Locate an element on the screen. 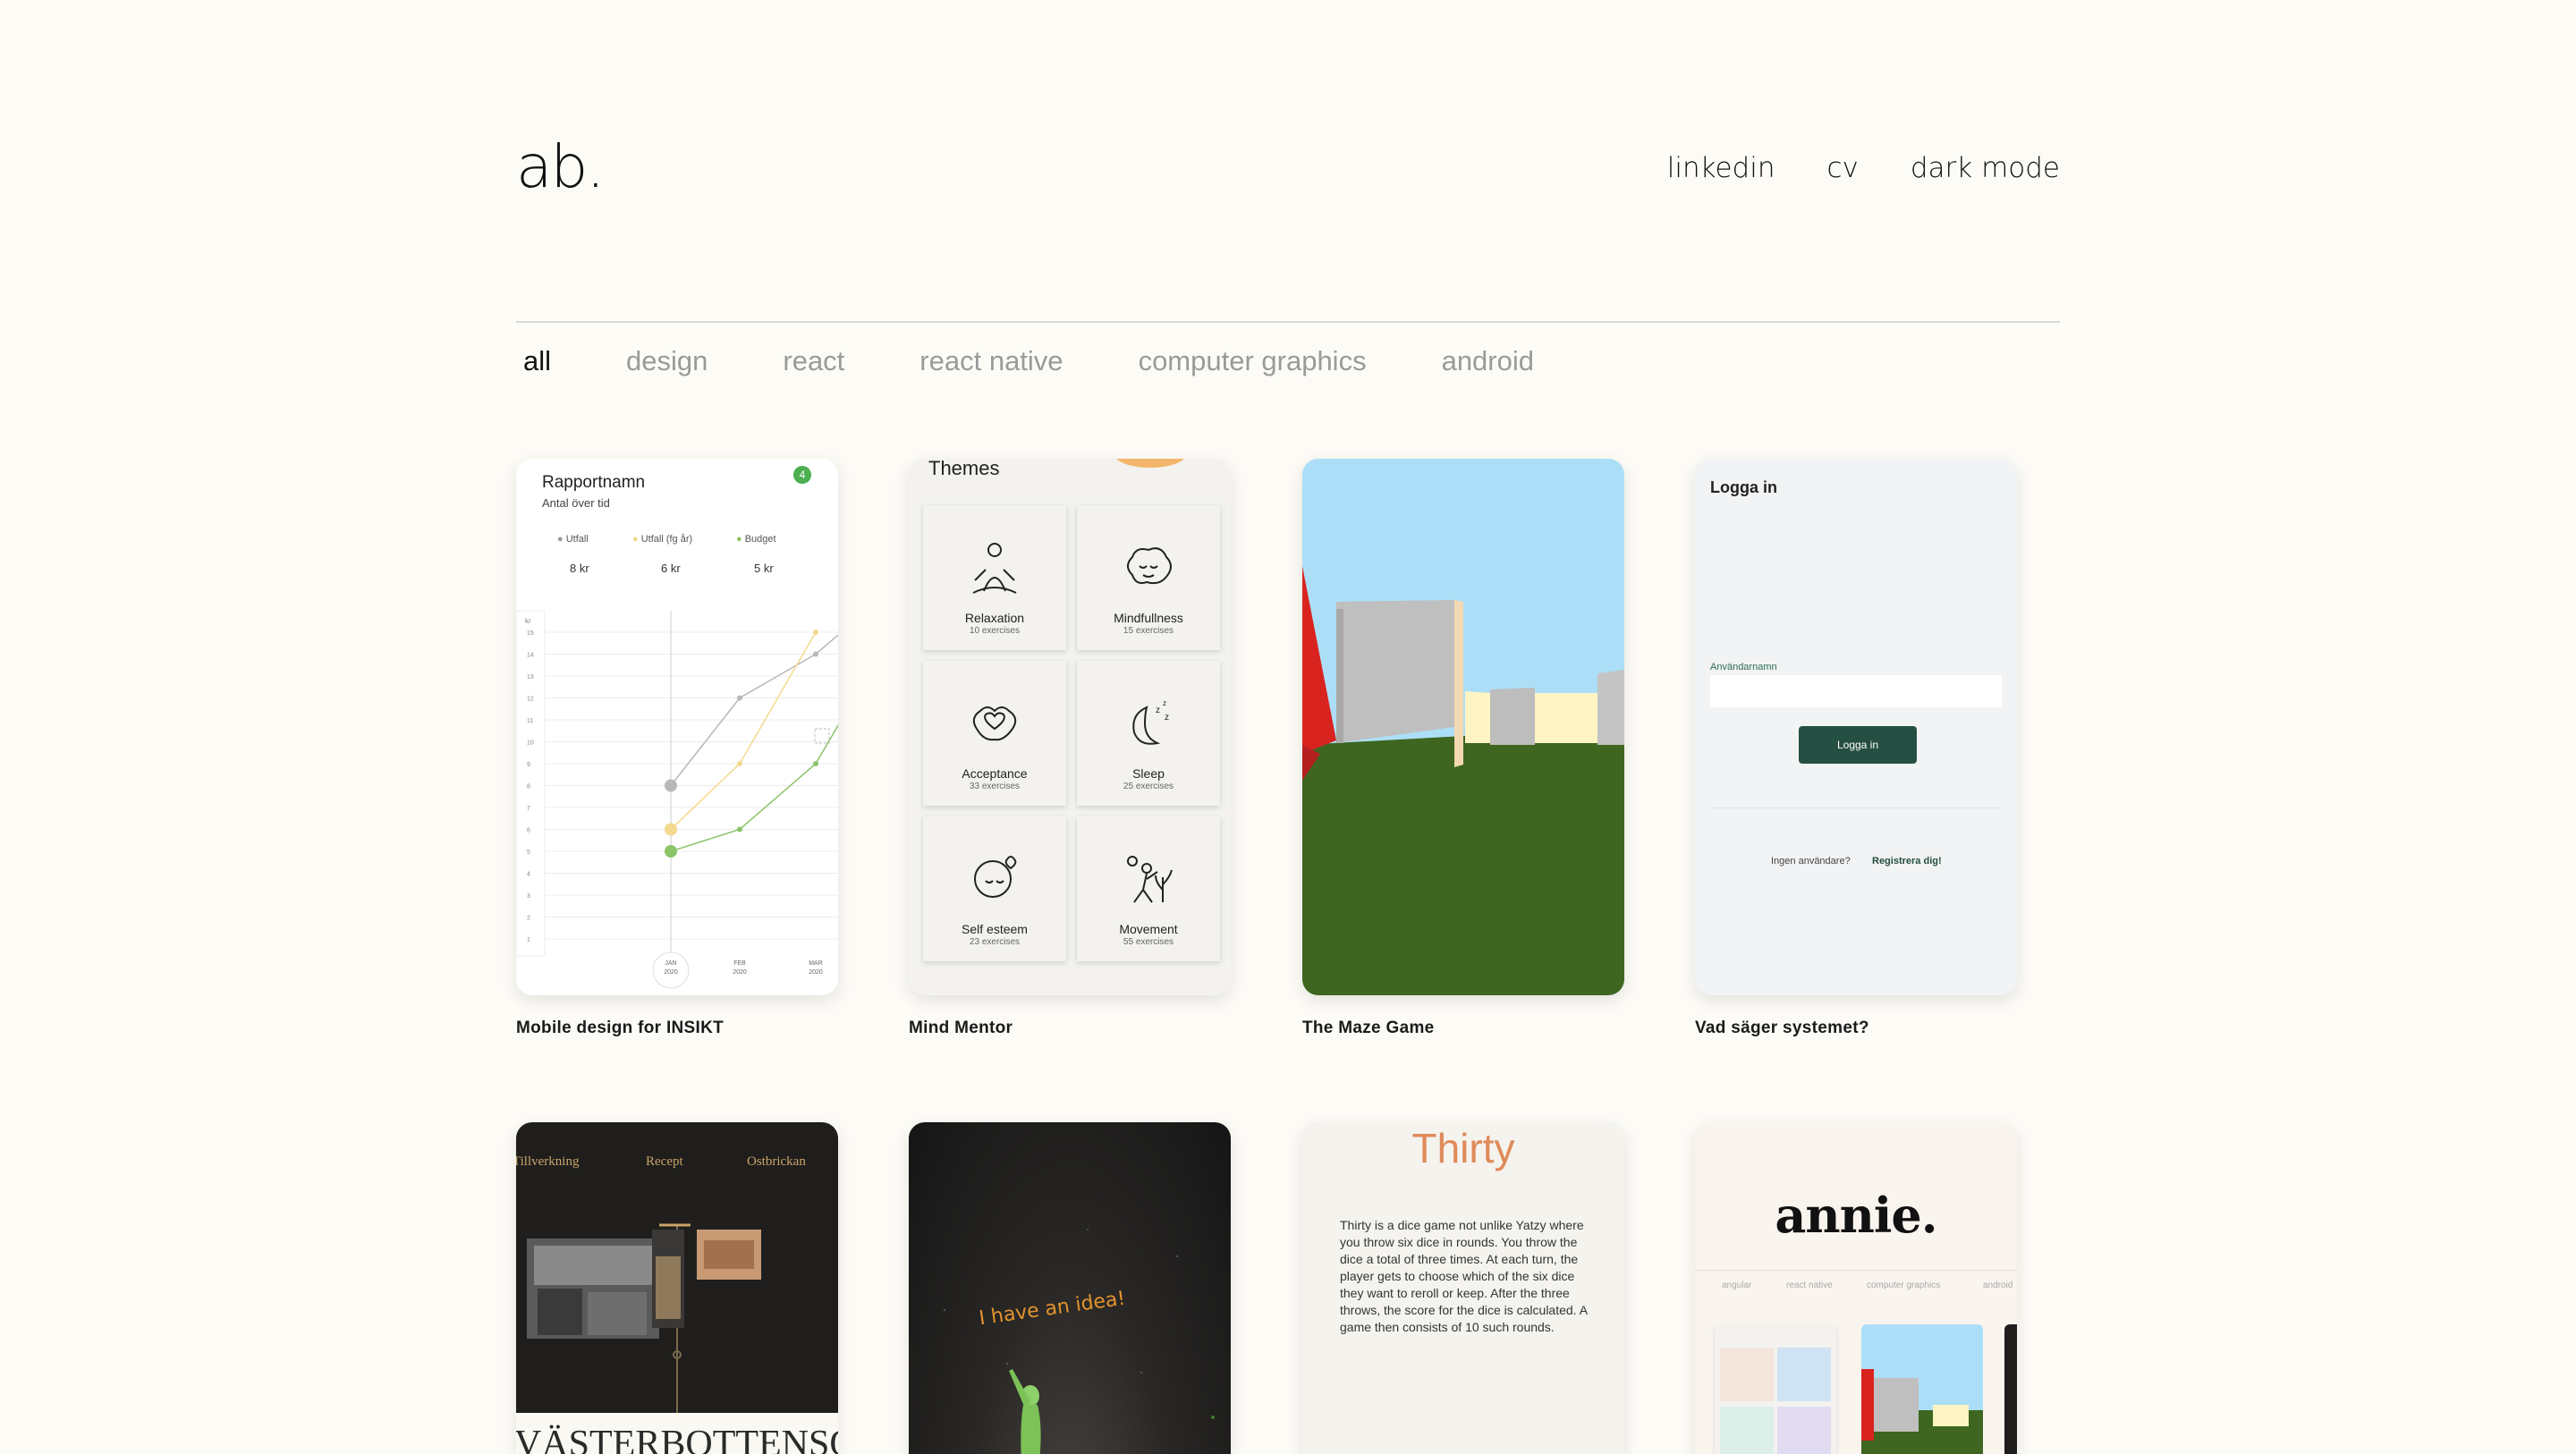 This screenshot has height=1454, width=2576. y-tick-label: 2 is located at coordinates (528, 919).